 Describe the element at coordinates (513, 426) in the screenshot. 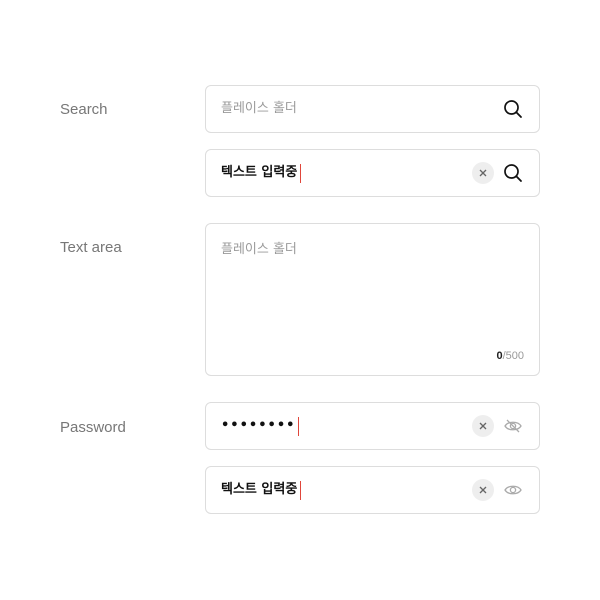

I see `eye-off-icon` at that location.